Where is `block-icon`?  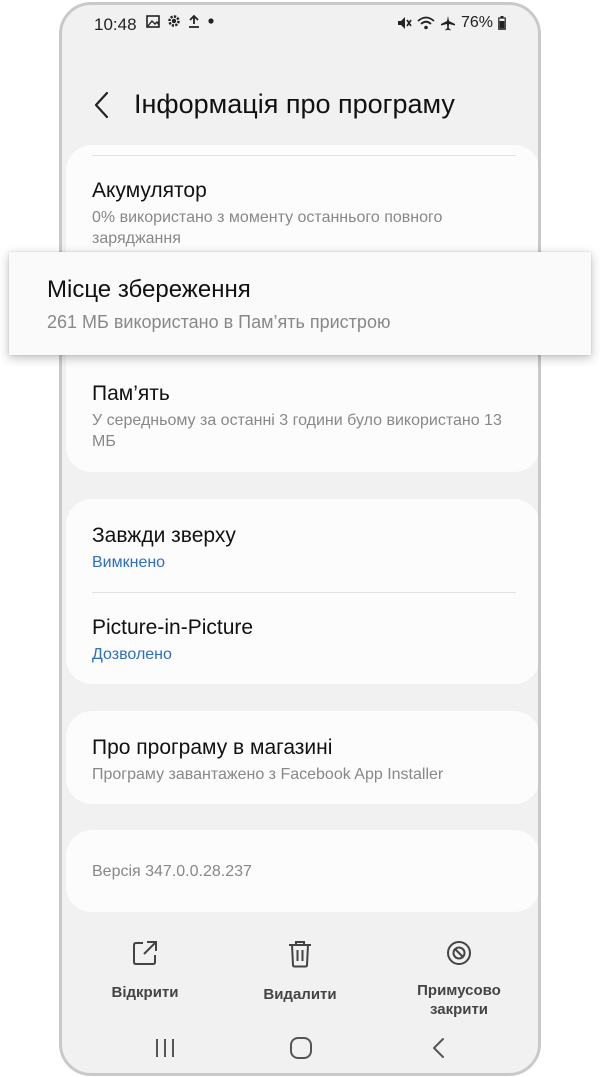
block-icon is located at coordinates (459, 955).